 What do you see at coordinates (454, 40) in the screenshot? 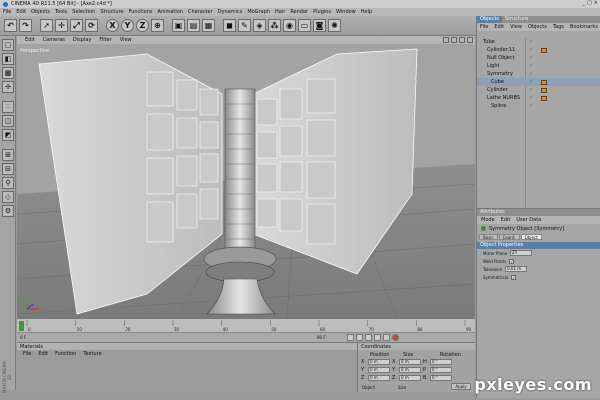
I see `zoom-icon` at bounding box center [454, 40].